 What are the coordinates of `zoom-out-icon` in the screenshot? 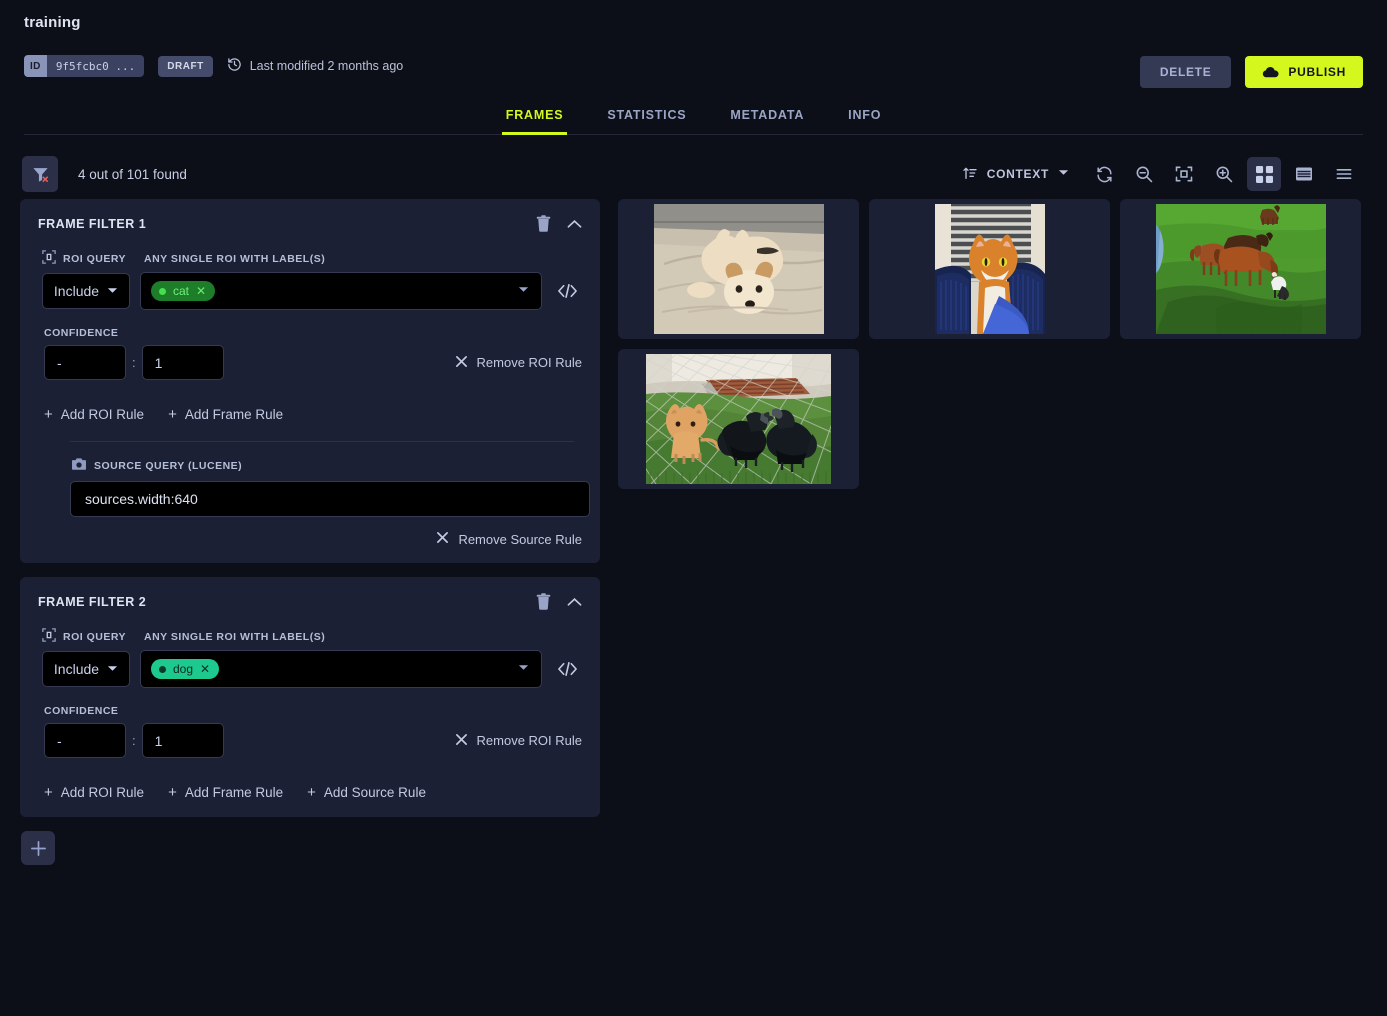 It's located at (1144, 174).